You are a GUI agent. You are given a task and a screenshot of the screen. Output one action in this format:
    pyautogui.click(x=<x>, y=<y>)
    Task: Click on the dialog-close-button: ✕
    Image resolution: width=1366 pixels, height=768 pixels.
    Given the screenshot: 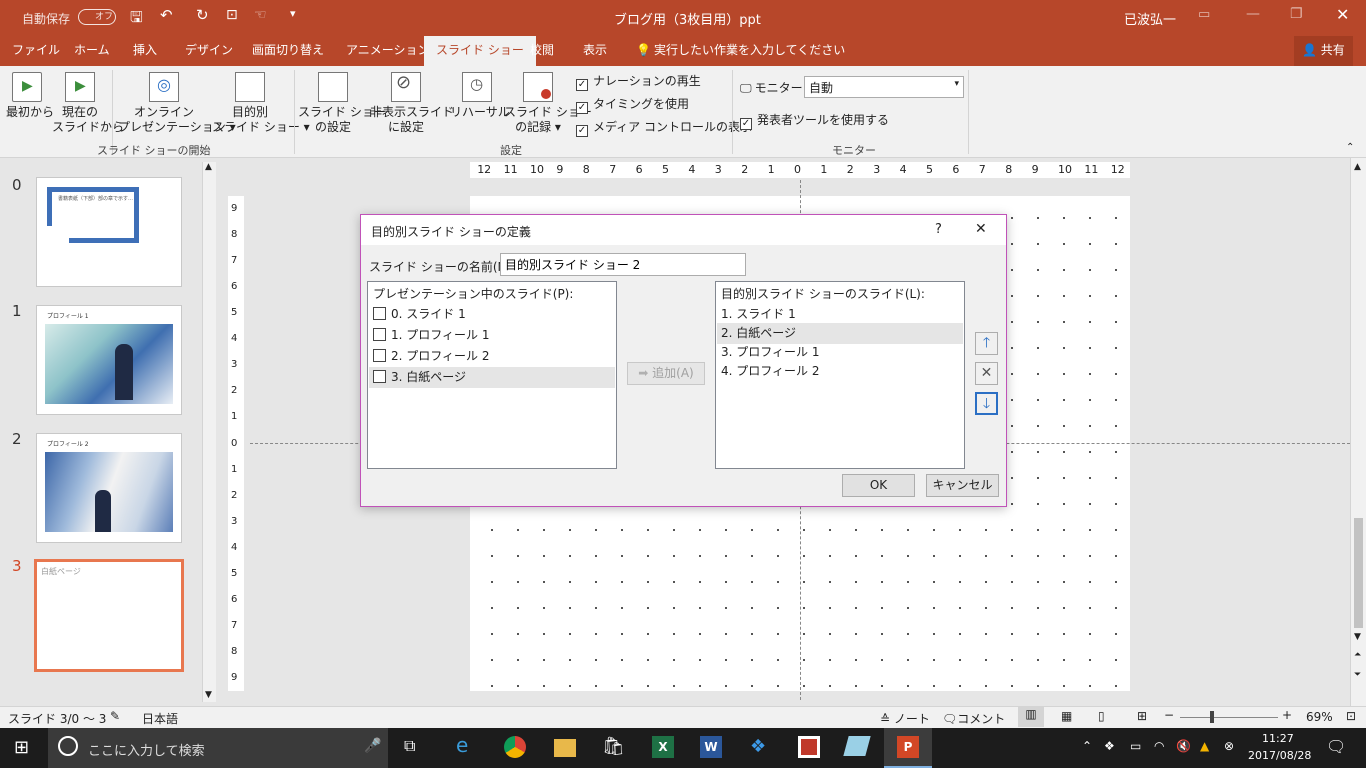 What is the action you would take?
    pyautogui.click(x=981, y=229)
    